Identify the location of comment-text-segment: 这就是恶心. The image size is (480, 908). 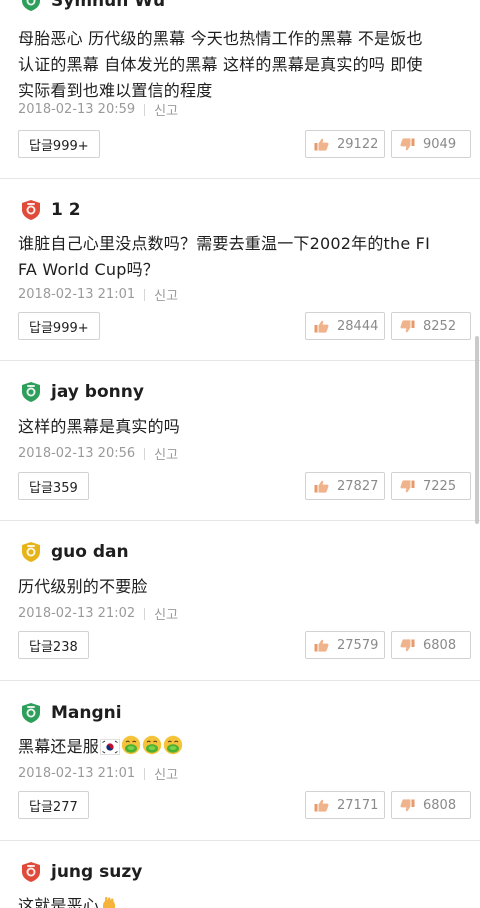
(59, 902).